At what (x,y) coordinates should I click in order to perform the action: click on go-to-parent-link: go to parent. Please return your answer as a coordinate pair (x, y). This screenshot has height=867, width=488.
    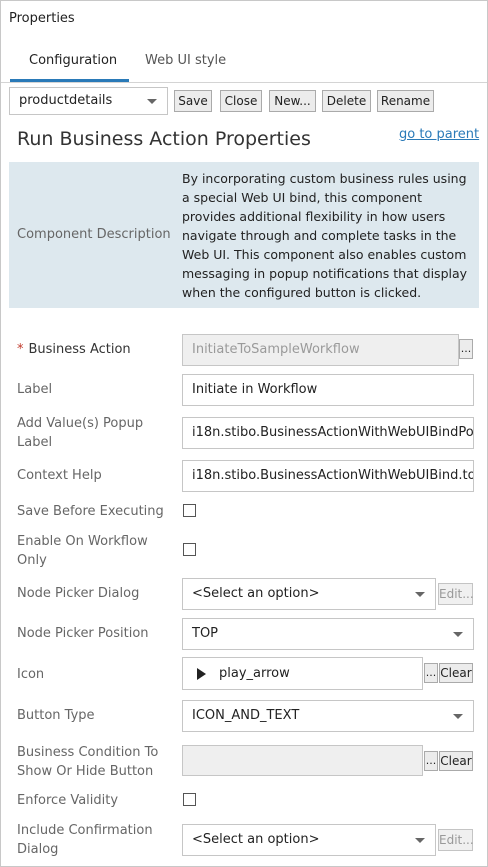
    Looking at the image, I should click on (439, 134).